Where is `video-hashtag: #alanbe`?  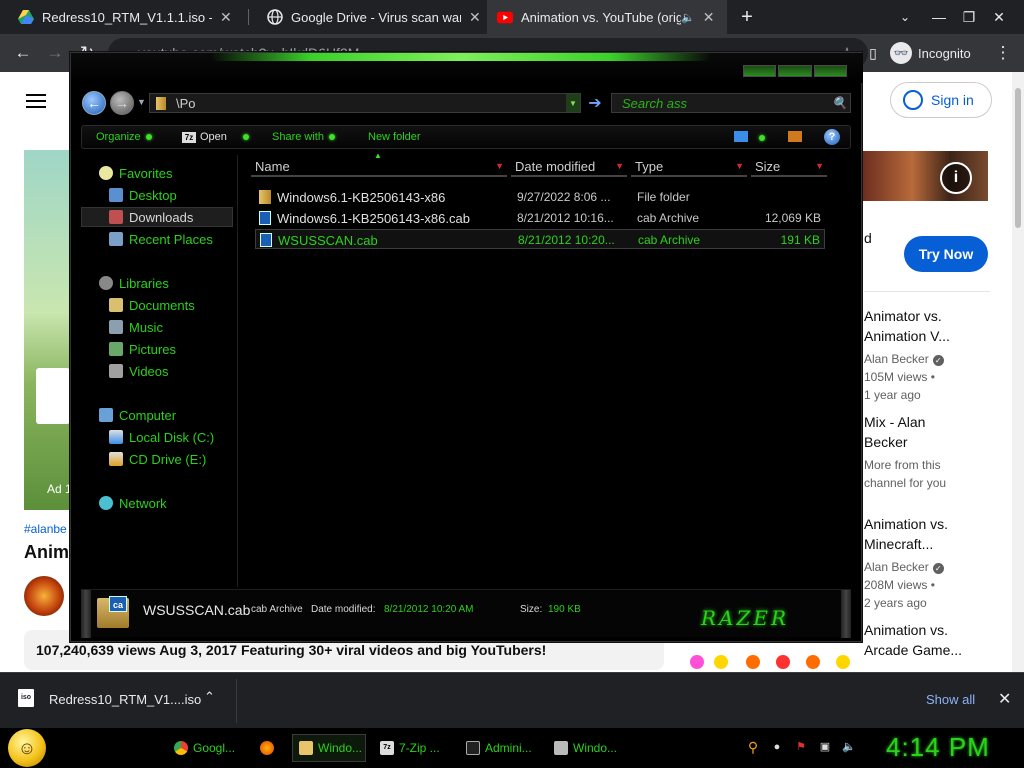
video-hashtag: #alanbe is located at coordinates (45, 529).